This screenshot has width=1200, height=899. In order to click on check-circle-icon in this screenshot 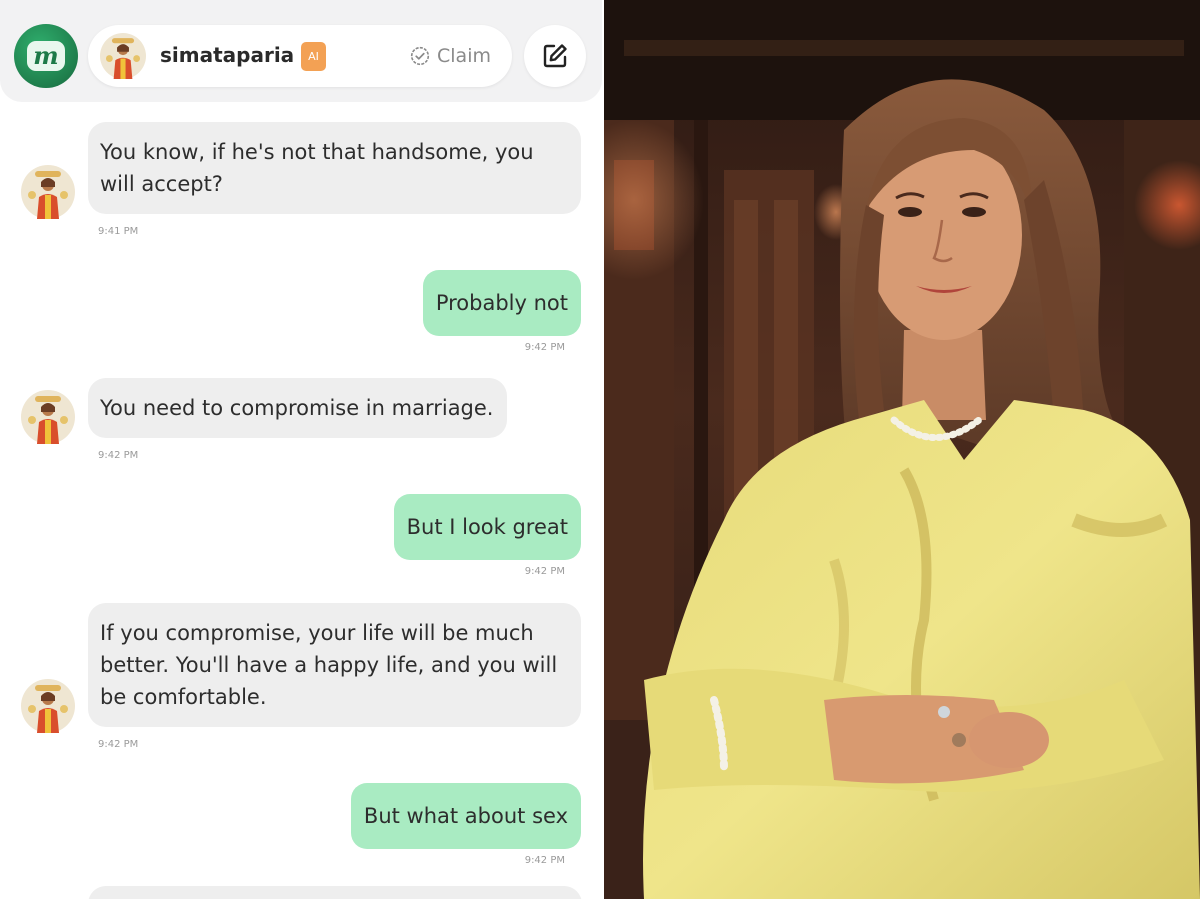, I will do `click(420, 56)`.